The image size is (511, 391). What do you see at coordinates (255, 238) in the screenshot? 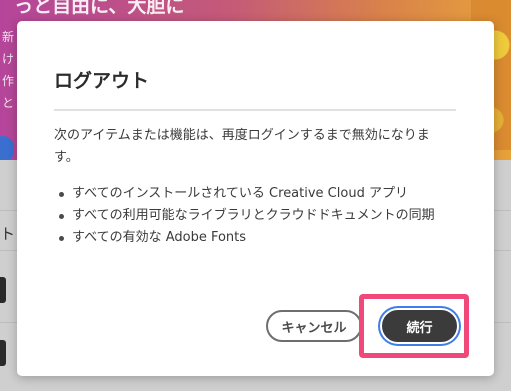
I see `list-item: すべての有効な Adobe Fonts` at bounding box center [255, 238].